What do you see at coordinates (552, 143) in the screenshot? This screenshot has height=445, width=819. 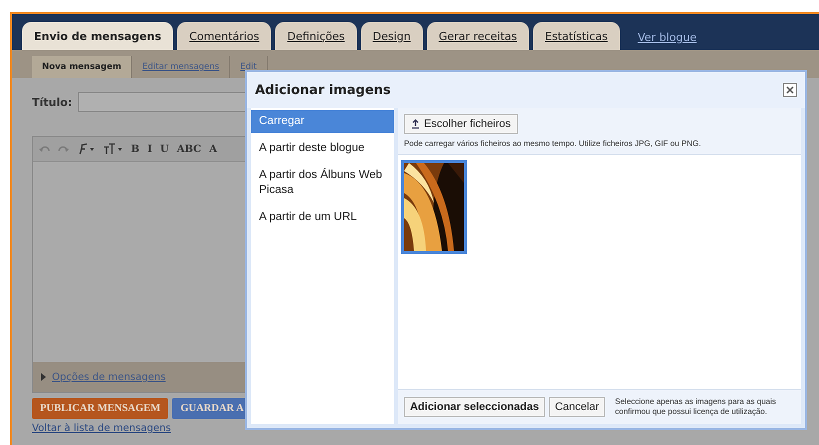 I see `upload-hint: Pode carregar vários ficheiros ao mesmo tempo. Utilize ficheiros JPG, GIF ou PNG.` at bounding box center [552, 143].